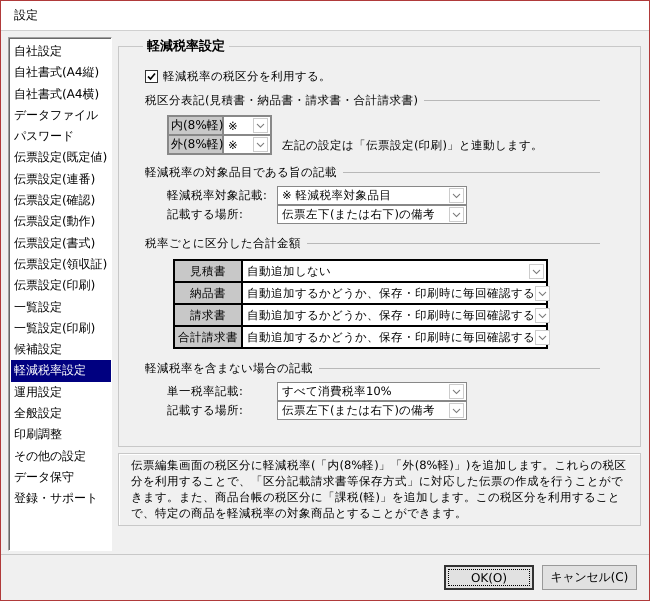 Image resolution: width=650 pixels, height=601 pixels. I want to click on sidebar-item: その他の設定, so click(61, 456).